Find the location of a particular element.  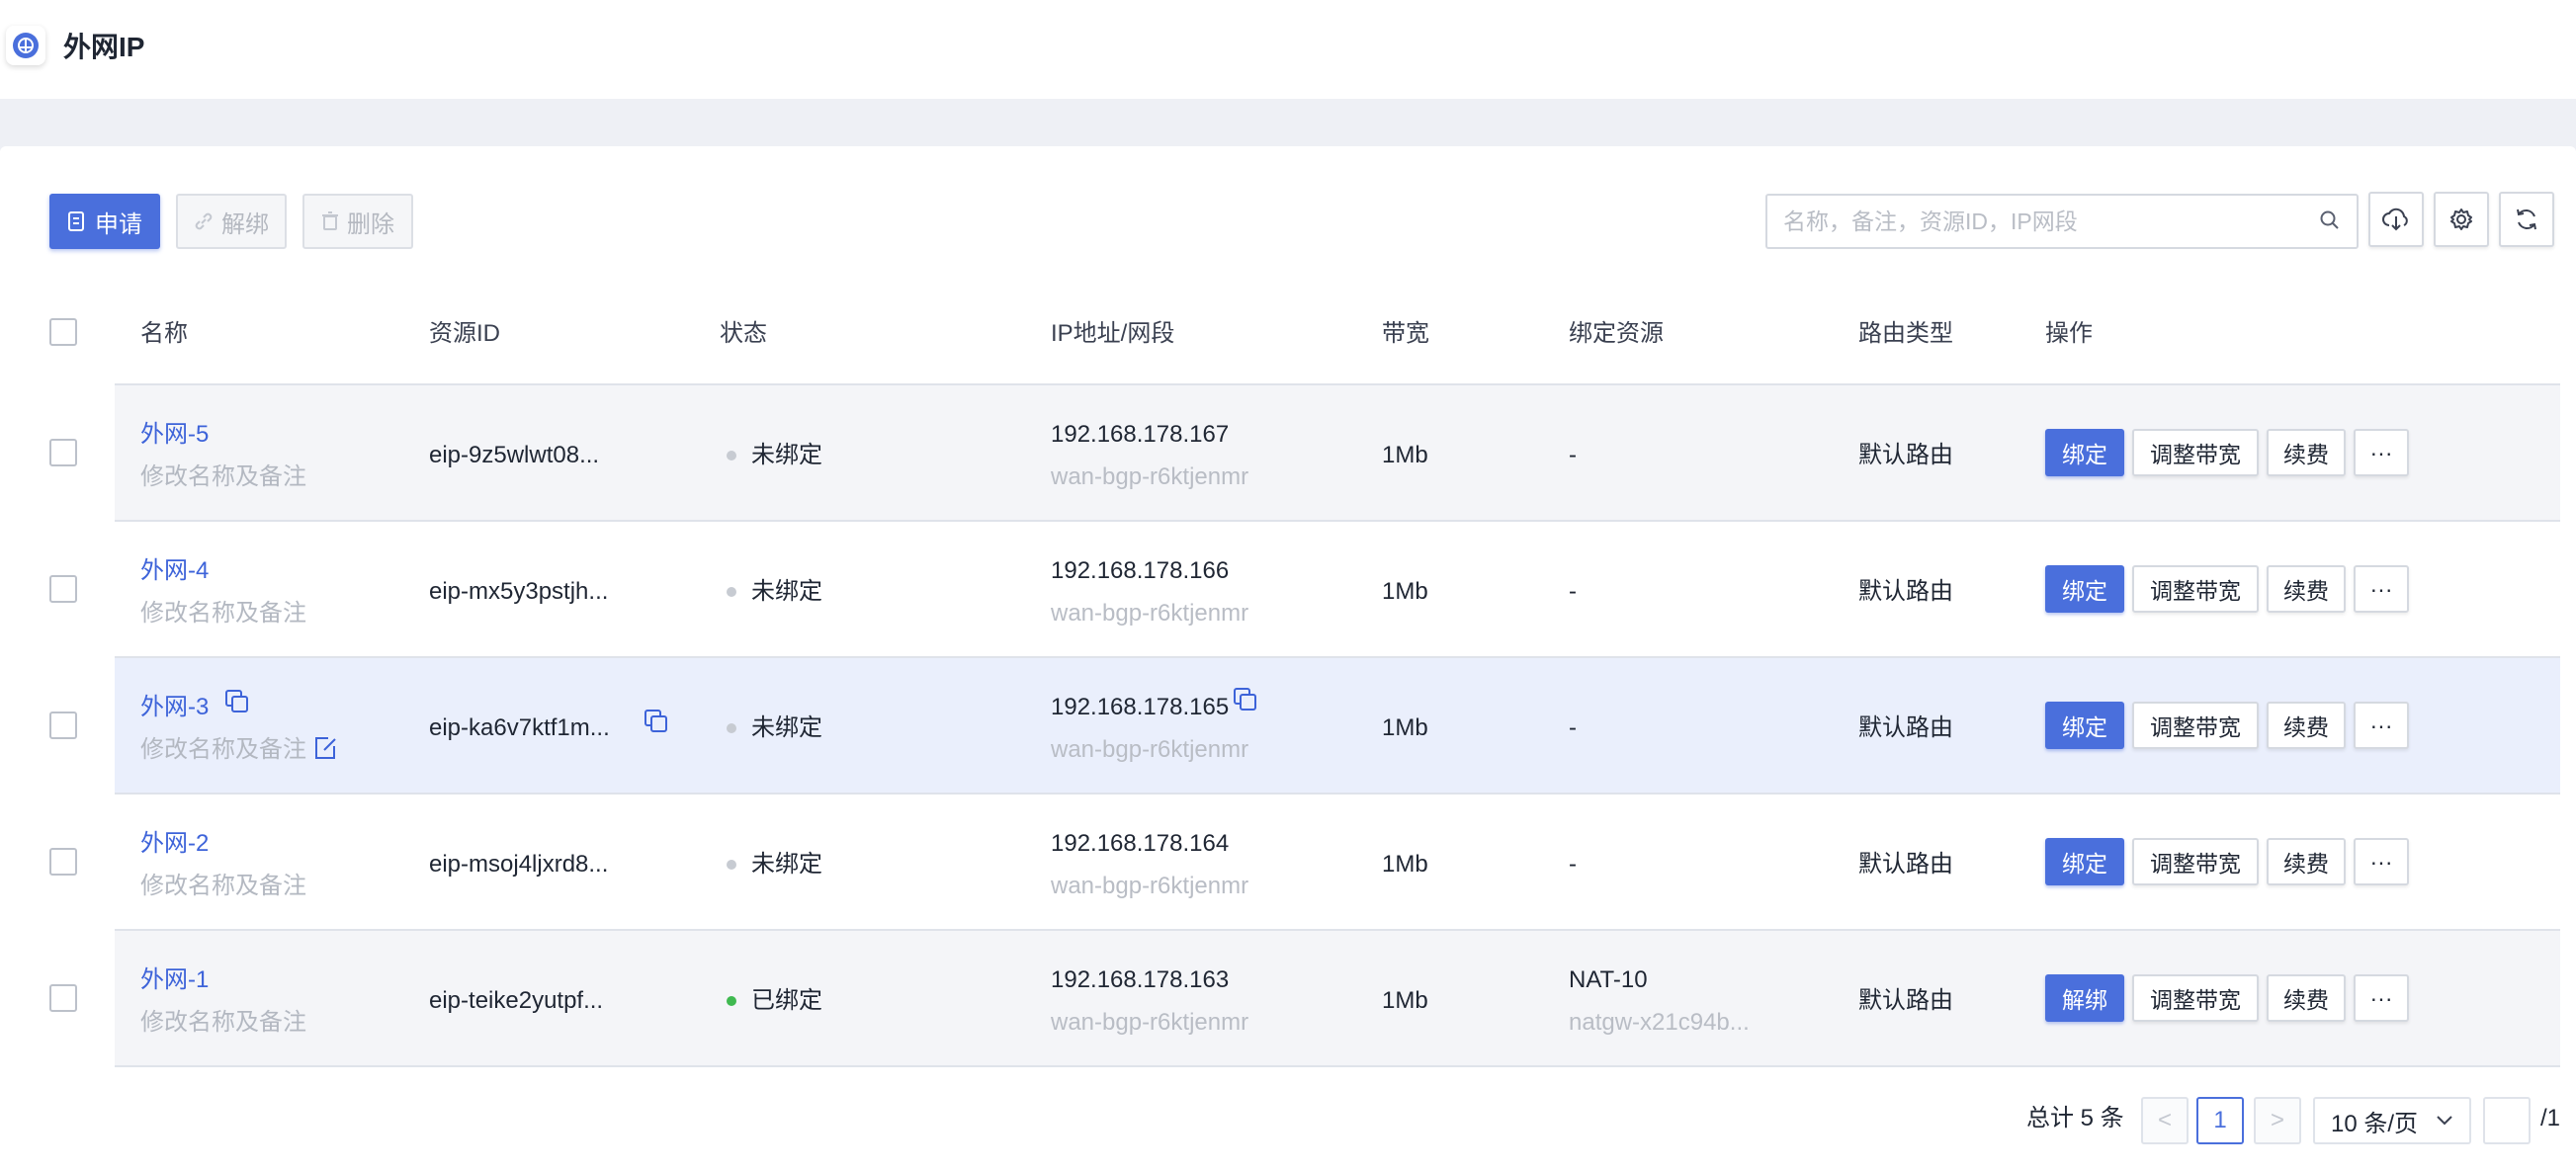

delete-button: 删除 is located at coordinates (357, 222).